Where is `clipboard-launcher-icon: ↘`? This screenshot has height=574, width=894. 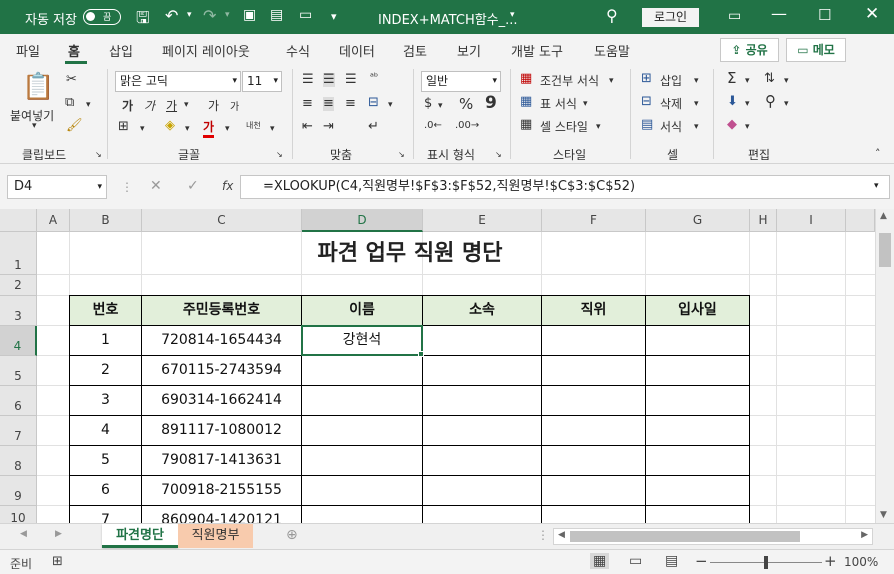 clipboard-launcher-icon: ↘ is located at coordinates (98, 155).